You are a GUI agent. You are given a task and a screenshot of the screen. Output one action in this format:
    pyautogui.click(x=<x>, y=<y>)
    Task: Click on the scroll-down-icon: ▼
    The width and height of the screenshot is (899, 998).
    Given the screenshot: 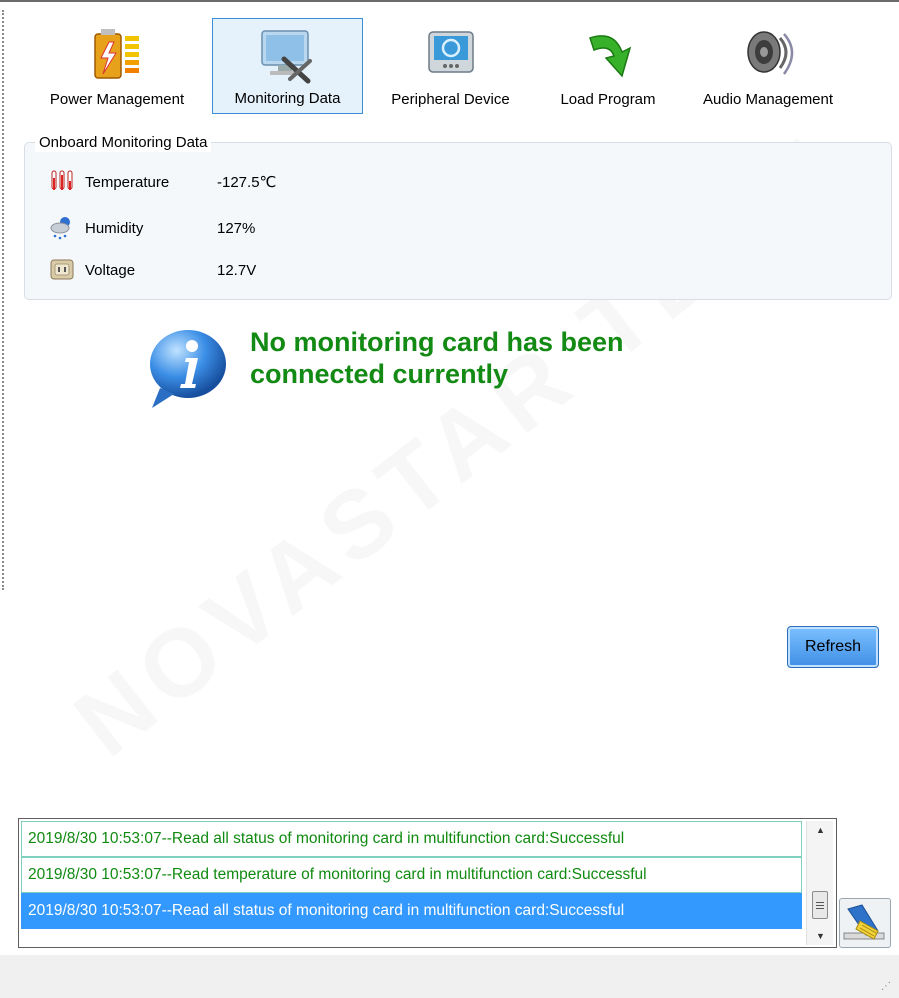 What is the action you would take?
    pyautogui.click(x=820, y=936)
    